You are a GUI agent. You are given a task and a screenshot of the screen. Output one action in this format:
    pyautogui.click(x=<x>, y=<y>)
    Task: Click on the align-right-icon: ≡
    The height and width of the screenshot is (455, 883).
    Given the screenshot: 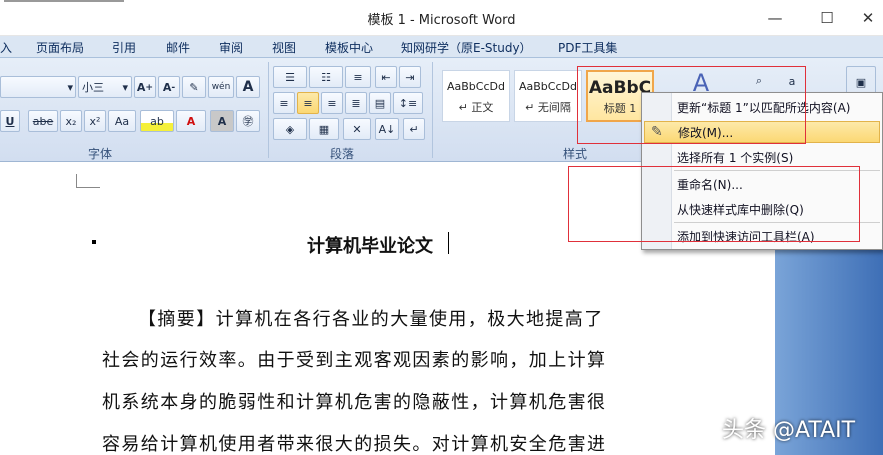 What is the action you would take?
    pyautogui.click(x=332, y=103)
    